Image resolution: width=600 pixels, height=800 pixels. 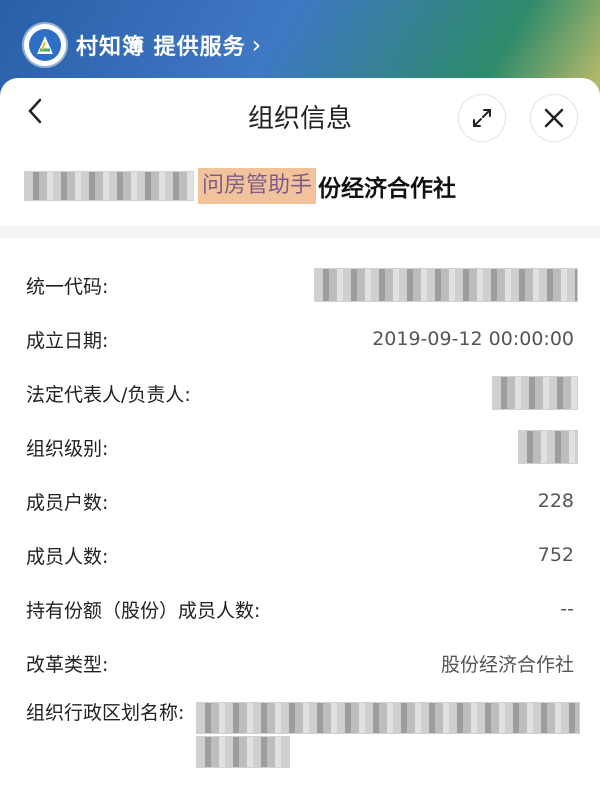 What do you see at coordinates (161, 45) in the screenshot?
I see `brand-text: 村知簿 提供服务` at bounding box center [161, 45].